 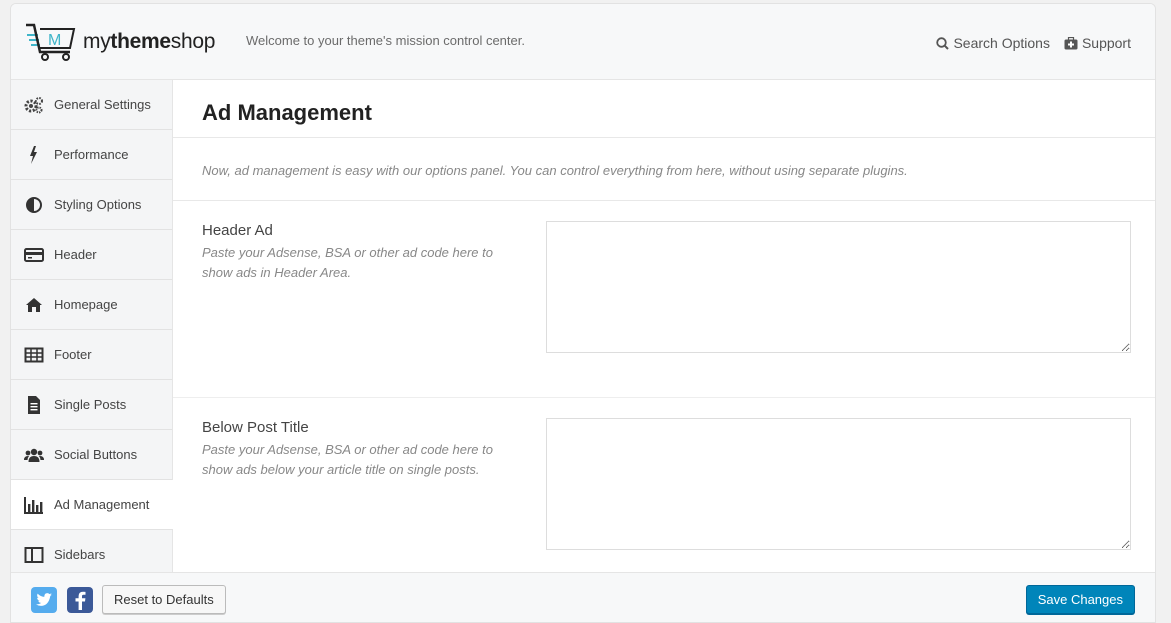 I want to click on sidebar-item-homepage: Homepage, so click(x=91, y=305).